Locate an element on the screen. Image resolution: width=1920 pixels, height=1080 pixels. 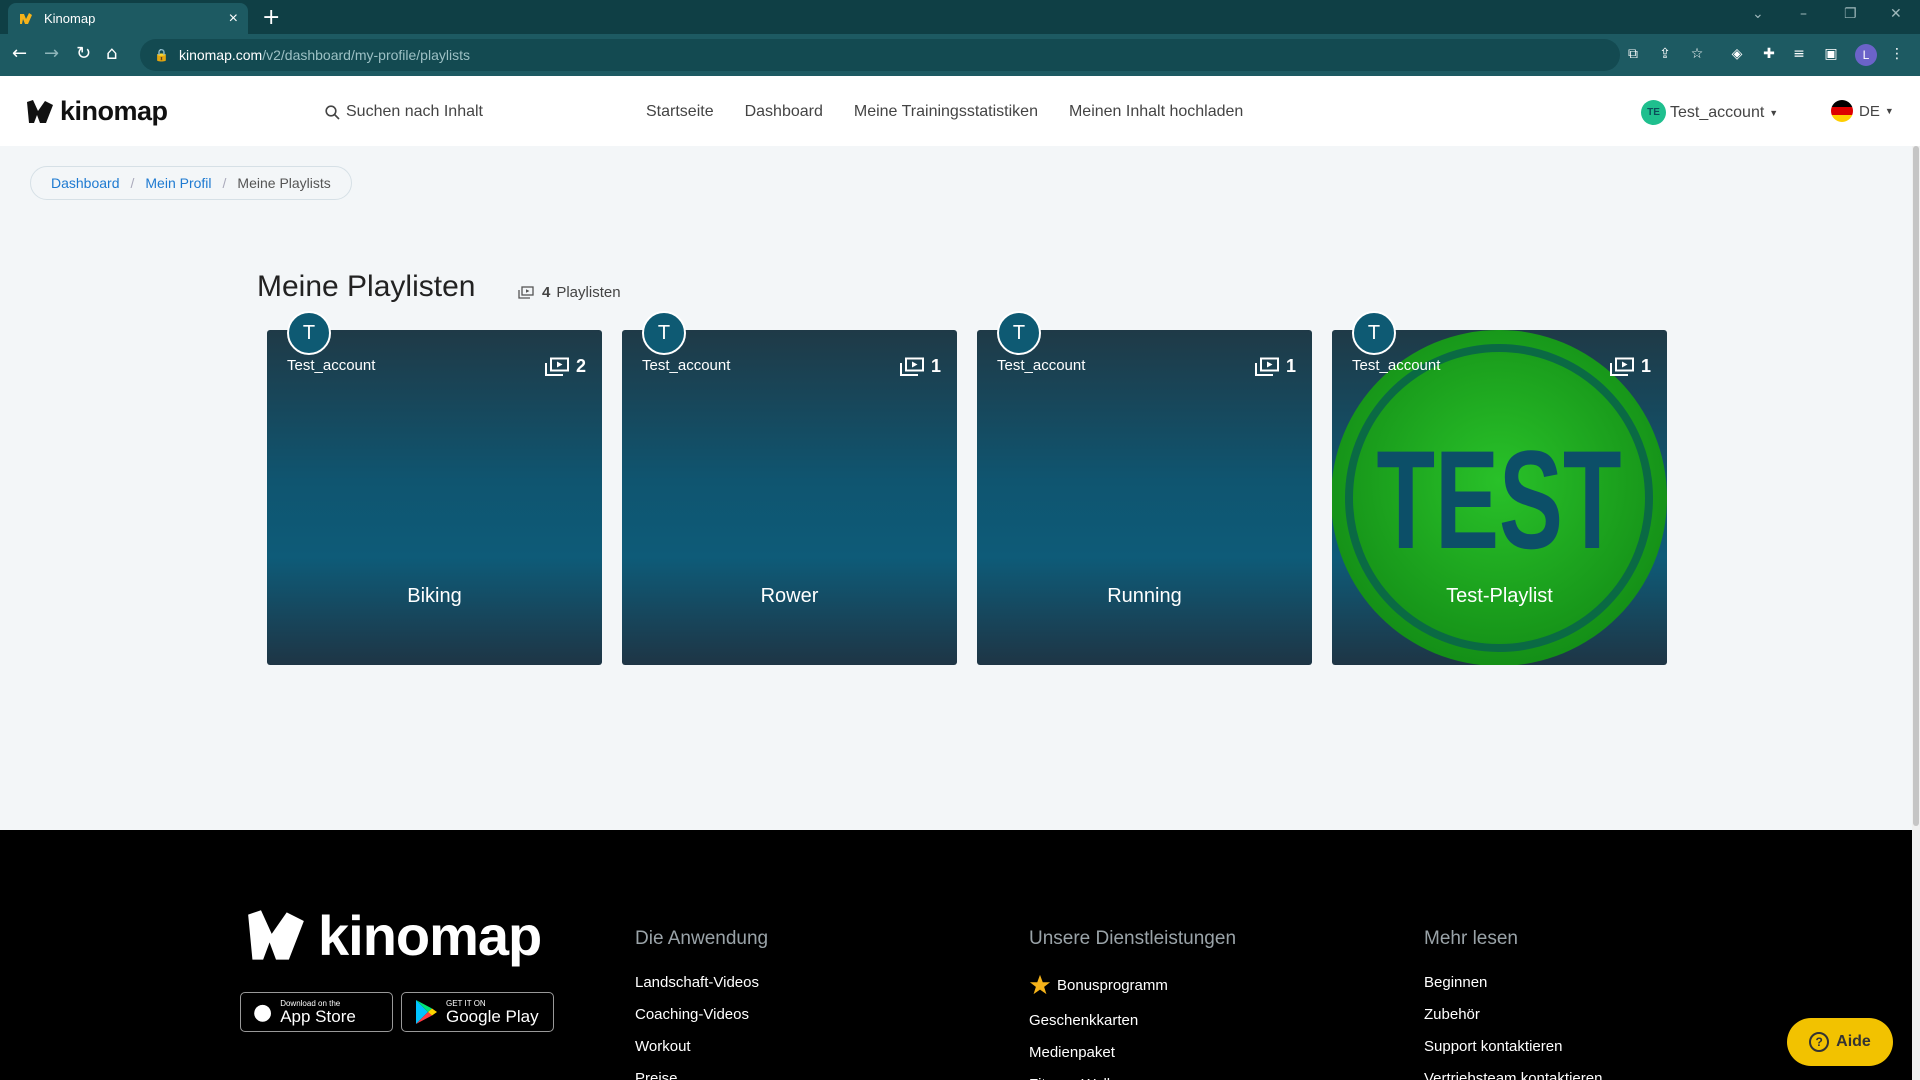
german-flag-icon is located at coordinates (1842, 111).